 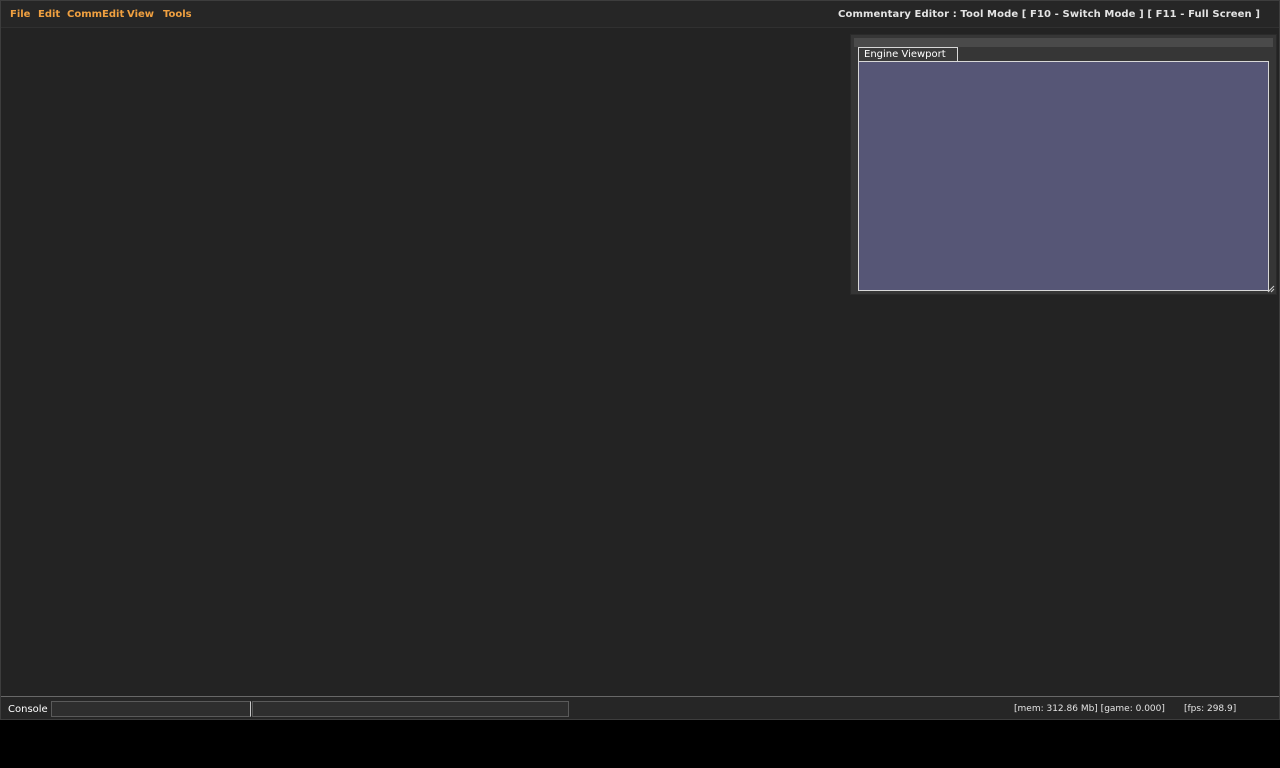 I want to click on viewport-tab-label: Engine Viewport, so click(x=905, y=54).